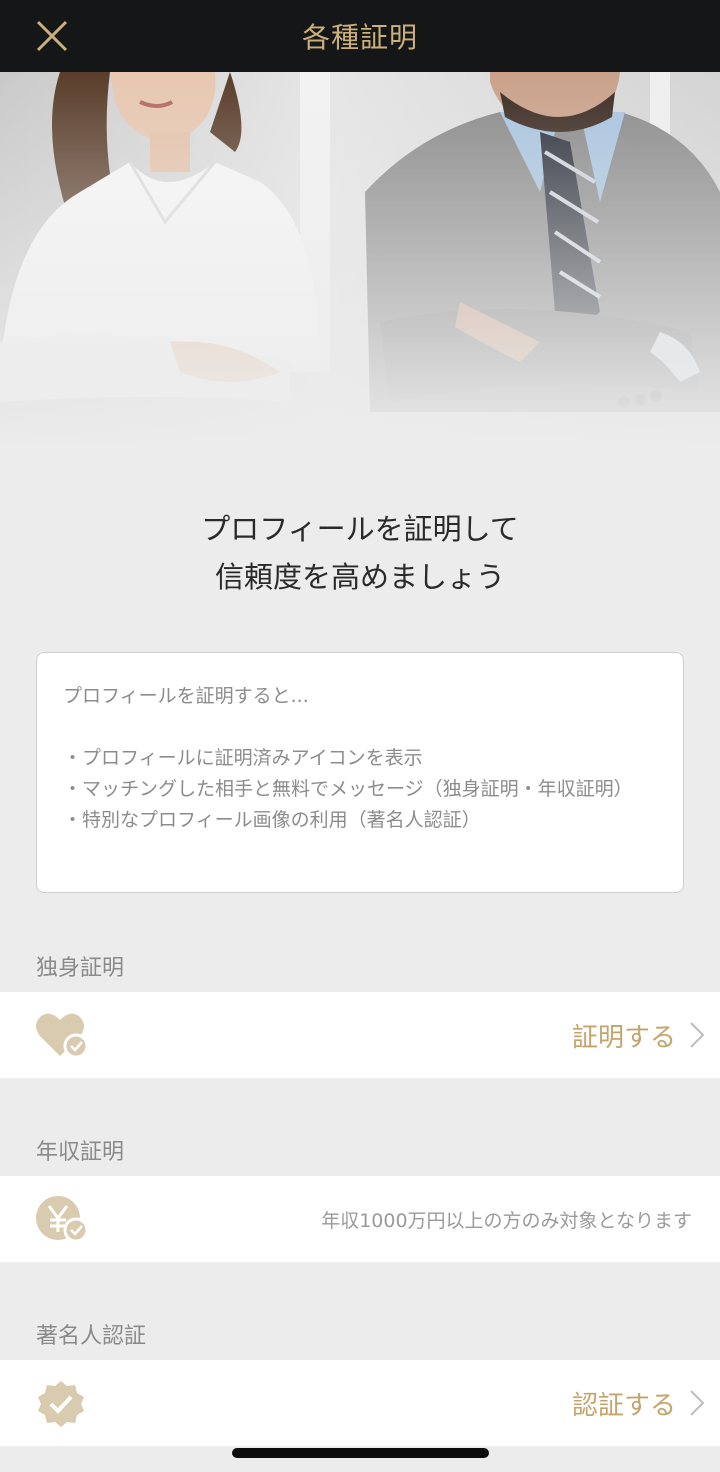 The height and width of the screenshot is (1472, 720). I want to click on single-cert-row: 証明する, so click(360, 1035).